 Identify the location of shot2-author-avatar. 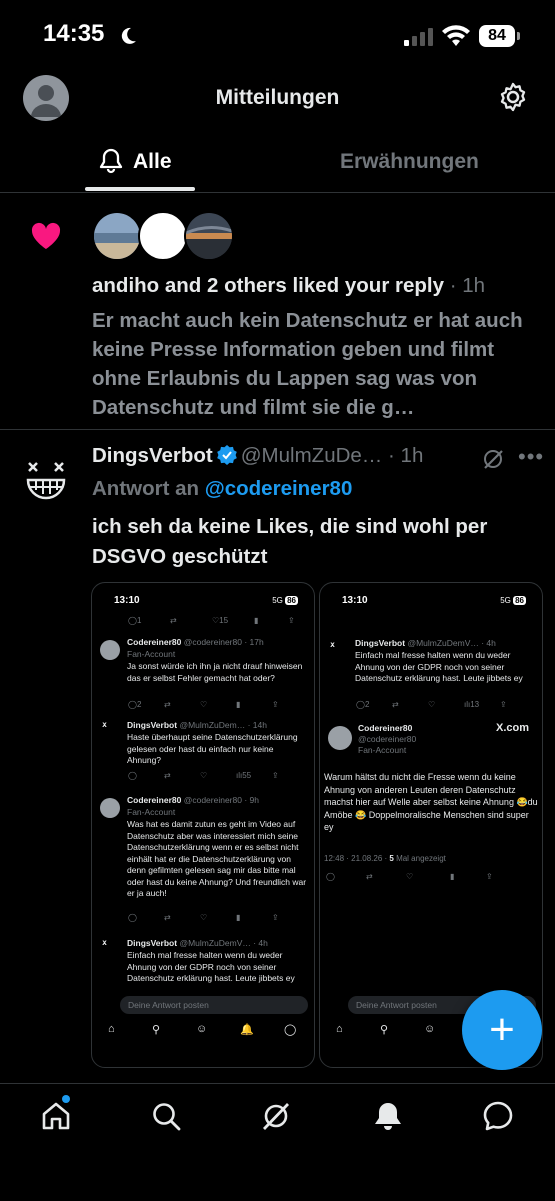
(340, 738).